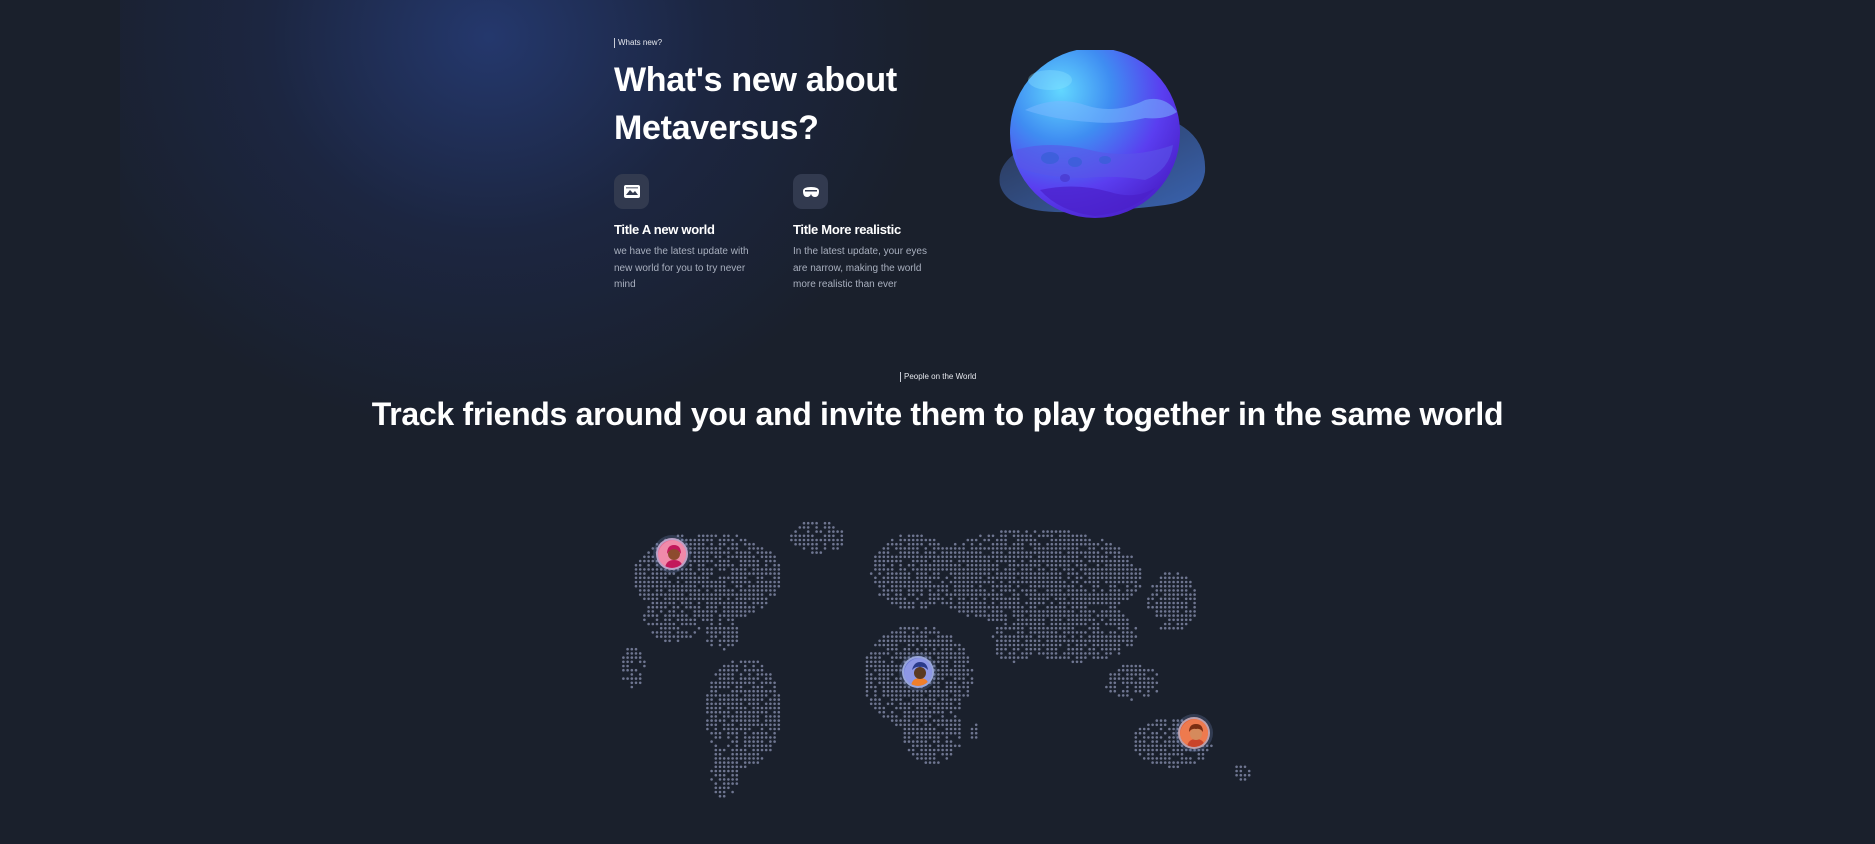 Image resolution: width=1875 pixels, height=844 pixels. I want to click on blue-haired-person-avatar, so click(918, 672).